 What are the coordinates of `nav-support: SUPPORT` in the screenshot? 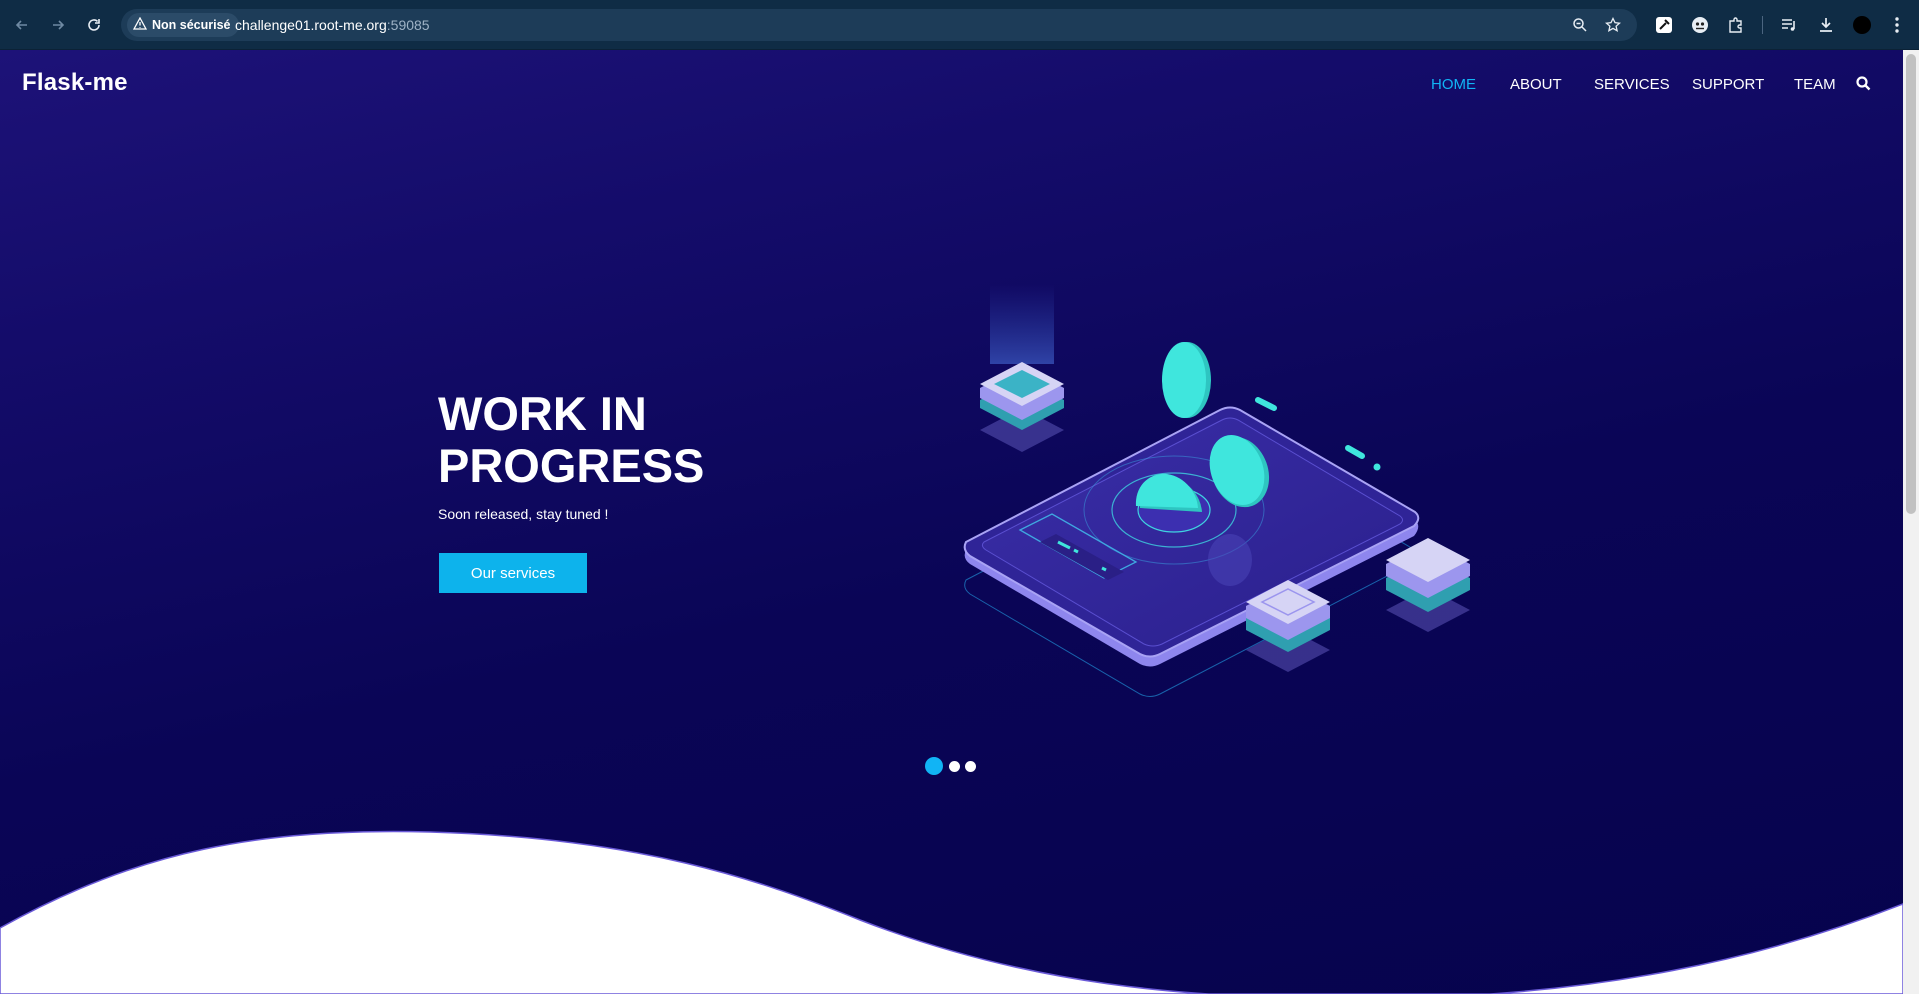 It's located at (1728, 84).